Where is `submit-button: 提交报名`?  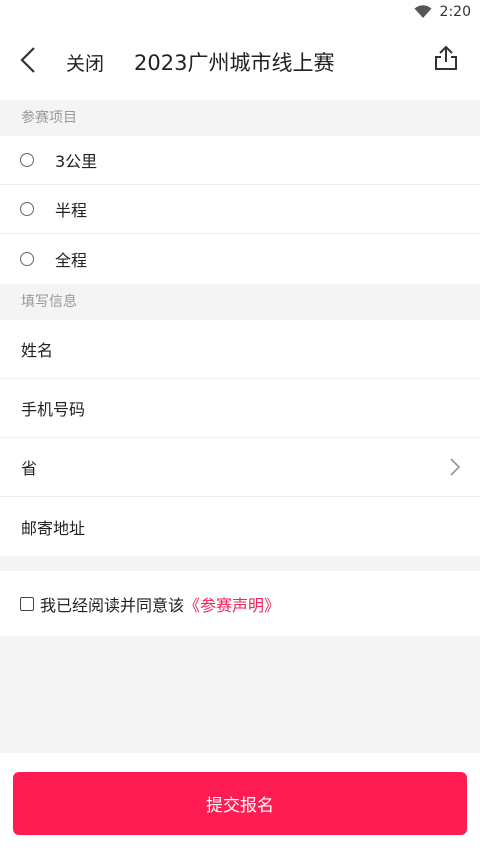 submit-button: 提交报名 is located at coordinates (240, 803).